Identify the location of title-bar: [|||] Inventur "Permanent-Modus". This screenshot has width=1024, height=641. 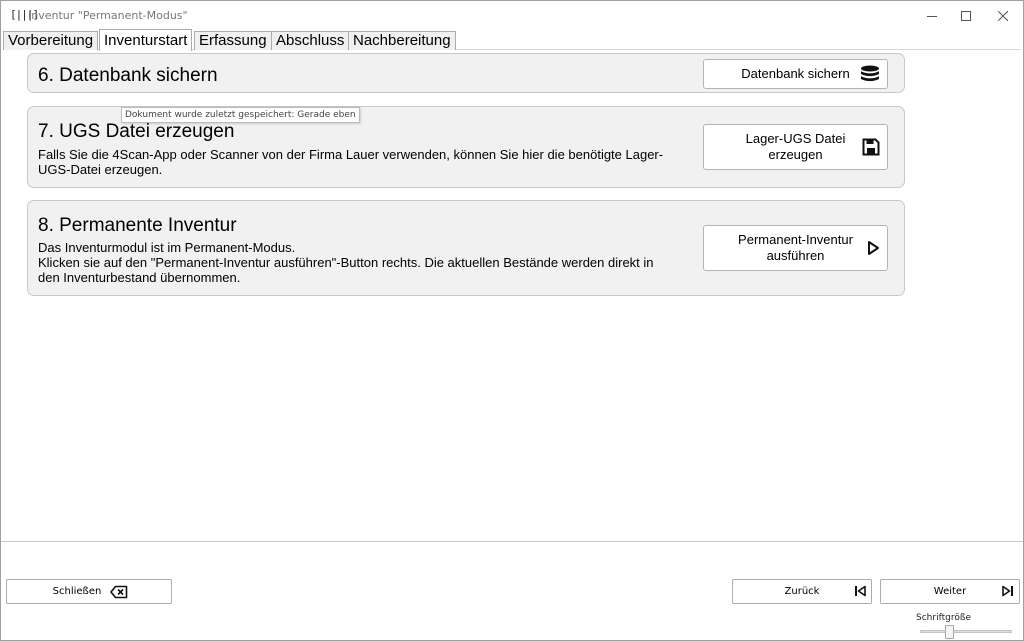
(512, 15).